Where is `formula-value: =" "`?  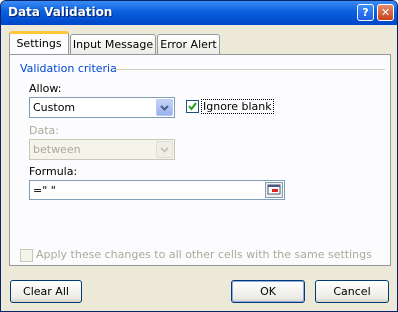
formula-value: =" " is located at coordinates (44, 190).